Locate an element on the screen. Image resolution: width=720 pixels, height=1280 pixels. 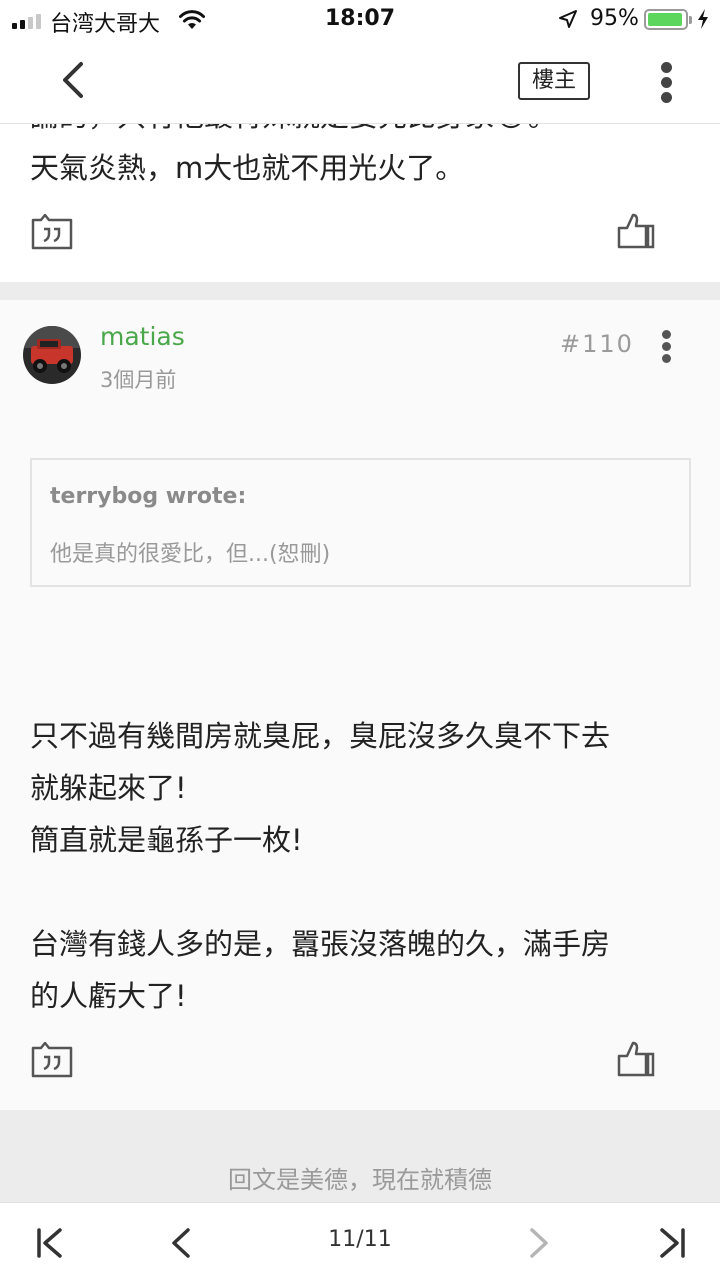
op-only-button: 樓主 is located at coordinates (554, 81).